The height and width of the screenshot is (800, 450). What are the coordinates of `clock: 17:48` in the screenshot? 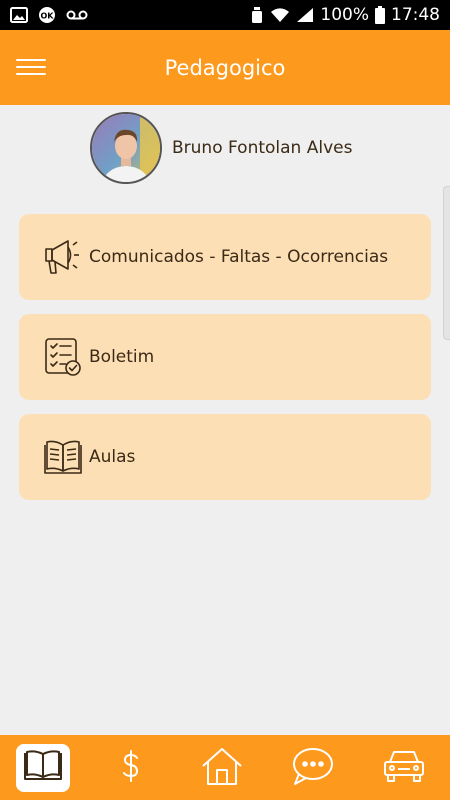 It's located at (415, 15).